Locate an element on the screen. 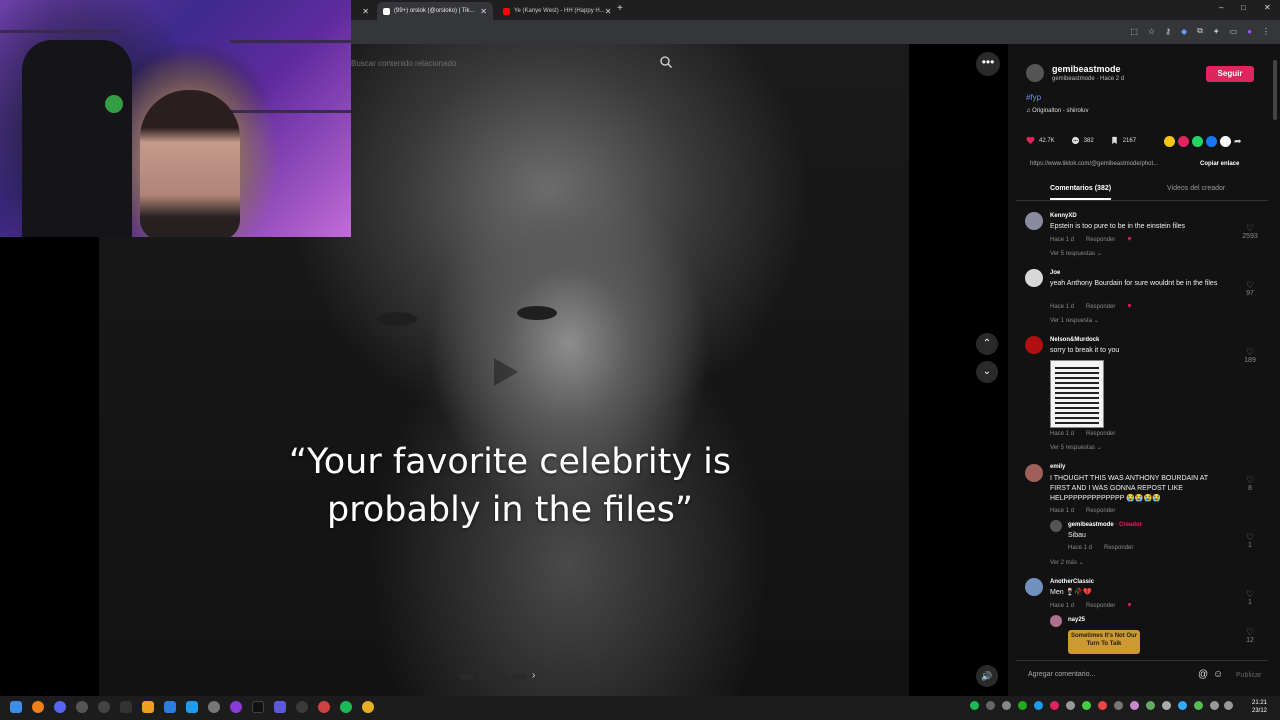 This screenshot has width=1280, height=720. app-icon-red is located at coordinates (324, 707).